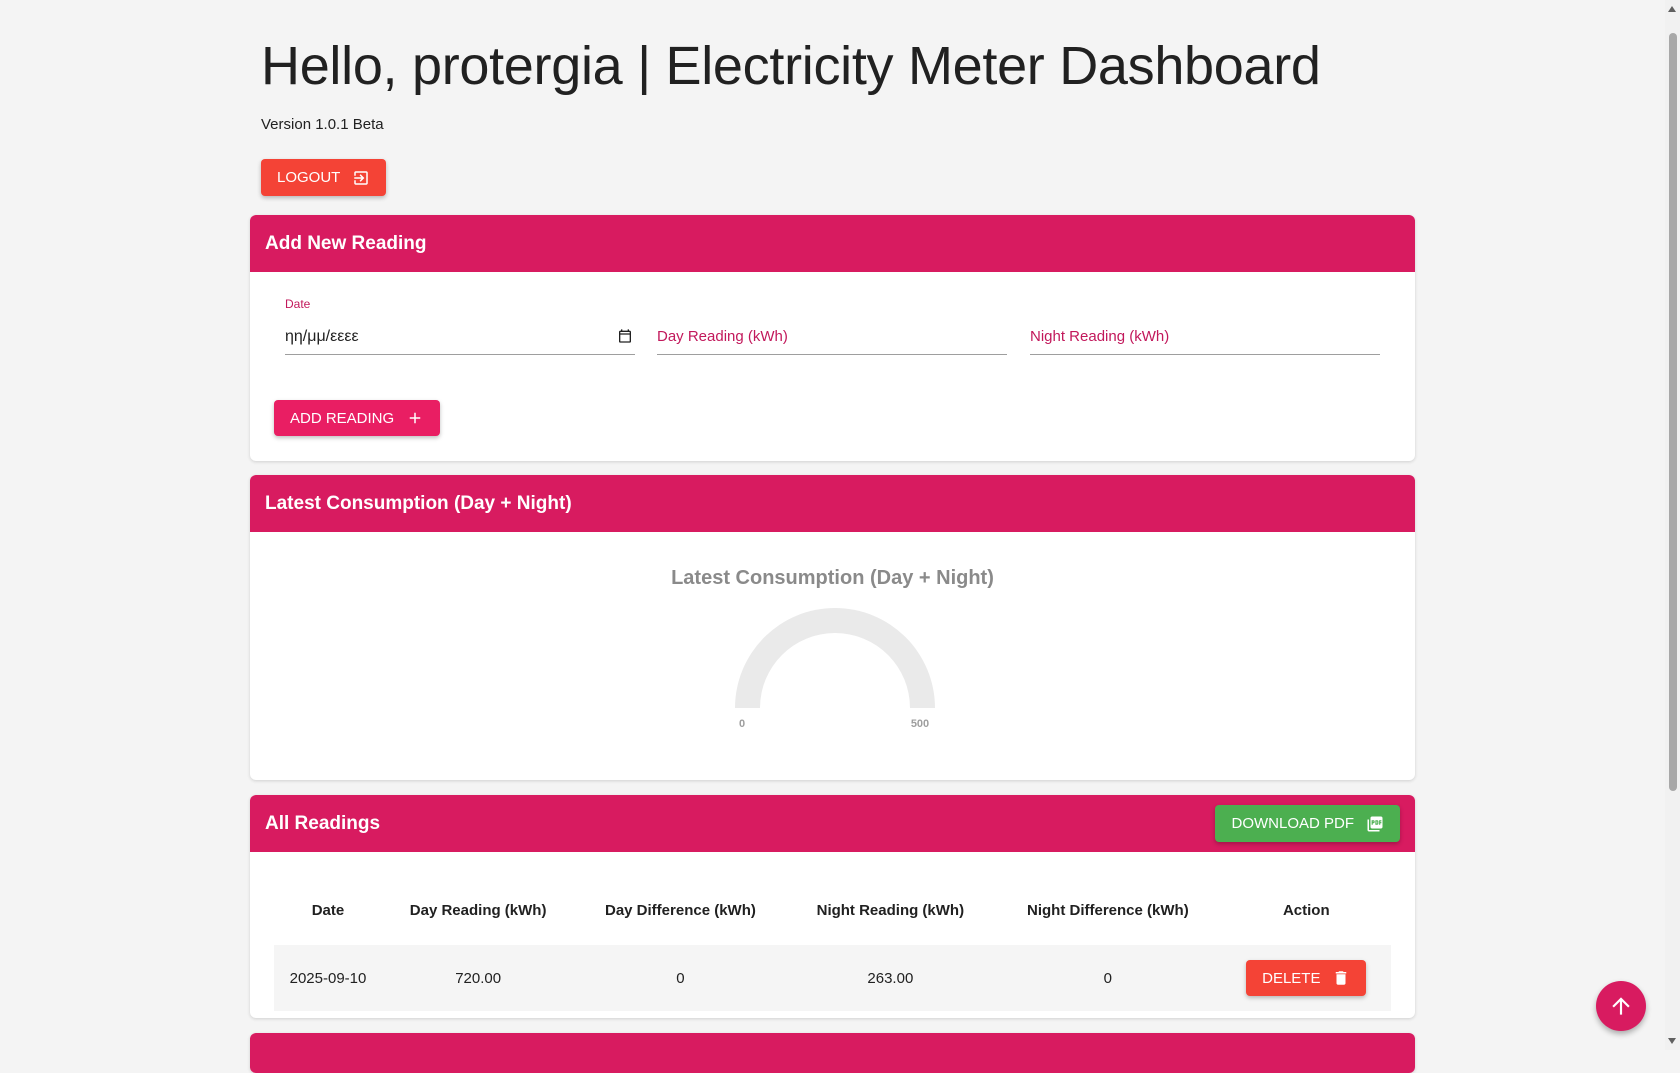 The image size is (1680, 1073). I want to click on calendar-icon, so click(625, 336).